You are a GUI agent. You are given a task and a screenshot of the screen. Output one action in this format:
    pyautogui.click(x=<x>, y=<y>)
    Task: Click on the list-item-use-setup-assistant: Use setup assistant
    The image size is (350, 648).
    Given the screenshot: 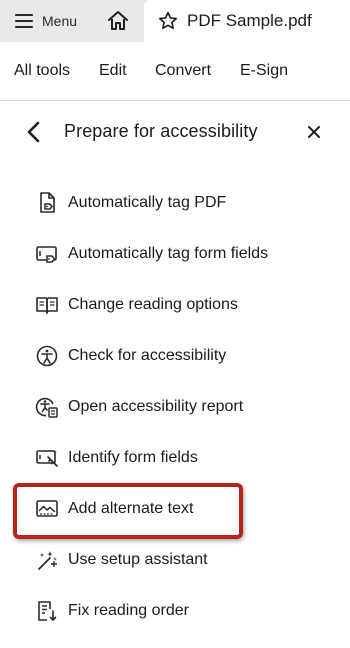 What is the action you would take?
    pyautogui.click(x=179, y=560)
    